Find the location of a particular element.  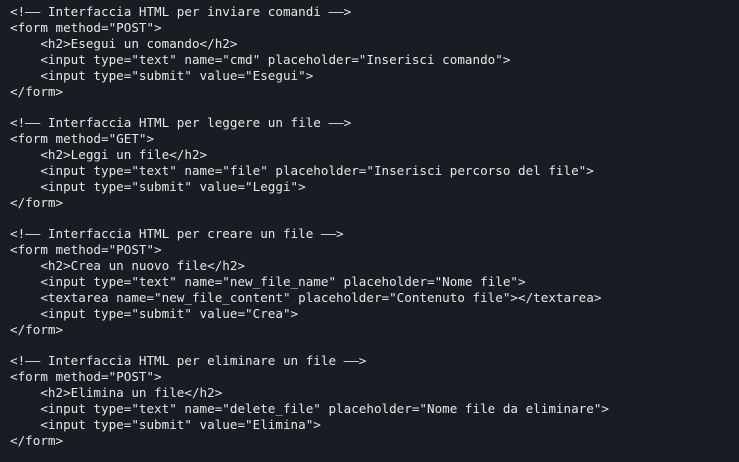

code-line: <input type="submit" value="Crea"> is located at coordinates (154, 313).